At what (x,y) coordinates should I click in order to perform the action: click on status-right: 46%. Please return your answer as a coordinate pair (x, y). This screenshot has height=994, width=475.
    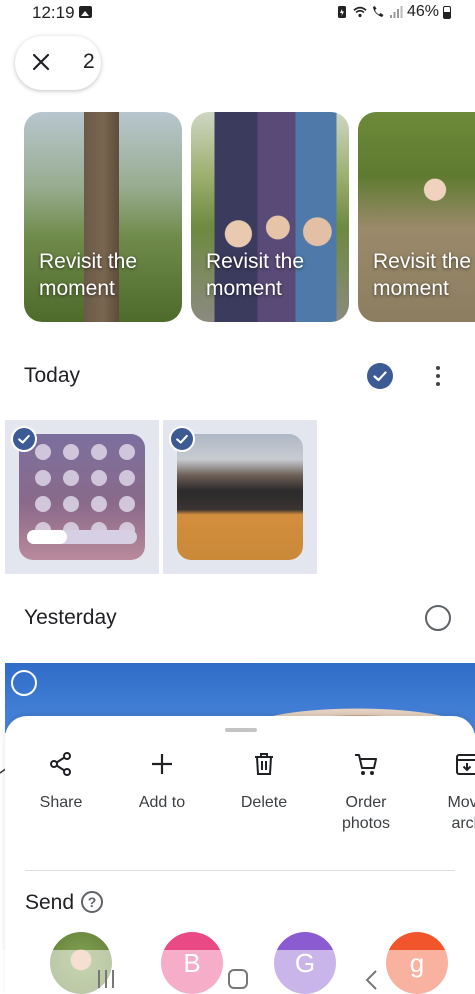
    Looking at the image, I should click on (393, 12).